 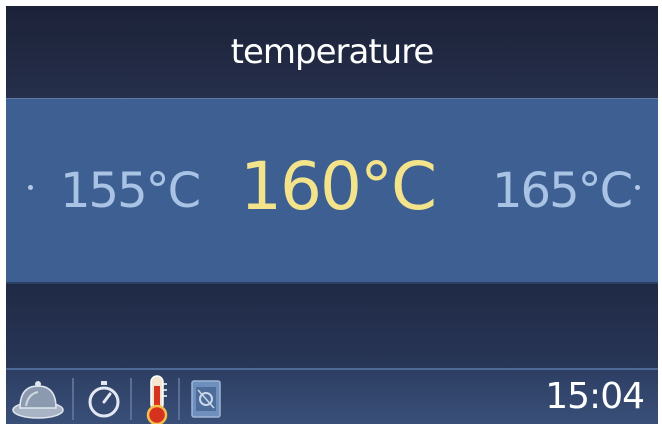 What do you see at coordinates (562, 191) in the screenshot?
I see `temperature-option-next: 165°C` at bounding box center [562, 191].